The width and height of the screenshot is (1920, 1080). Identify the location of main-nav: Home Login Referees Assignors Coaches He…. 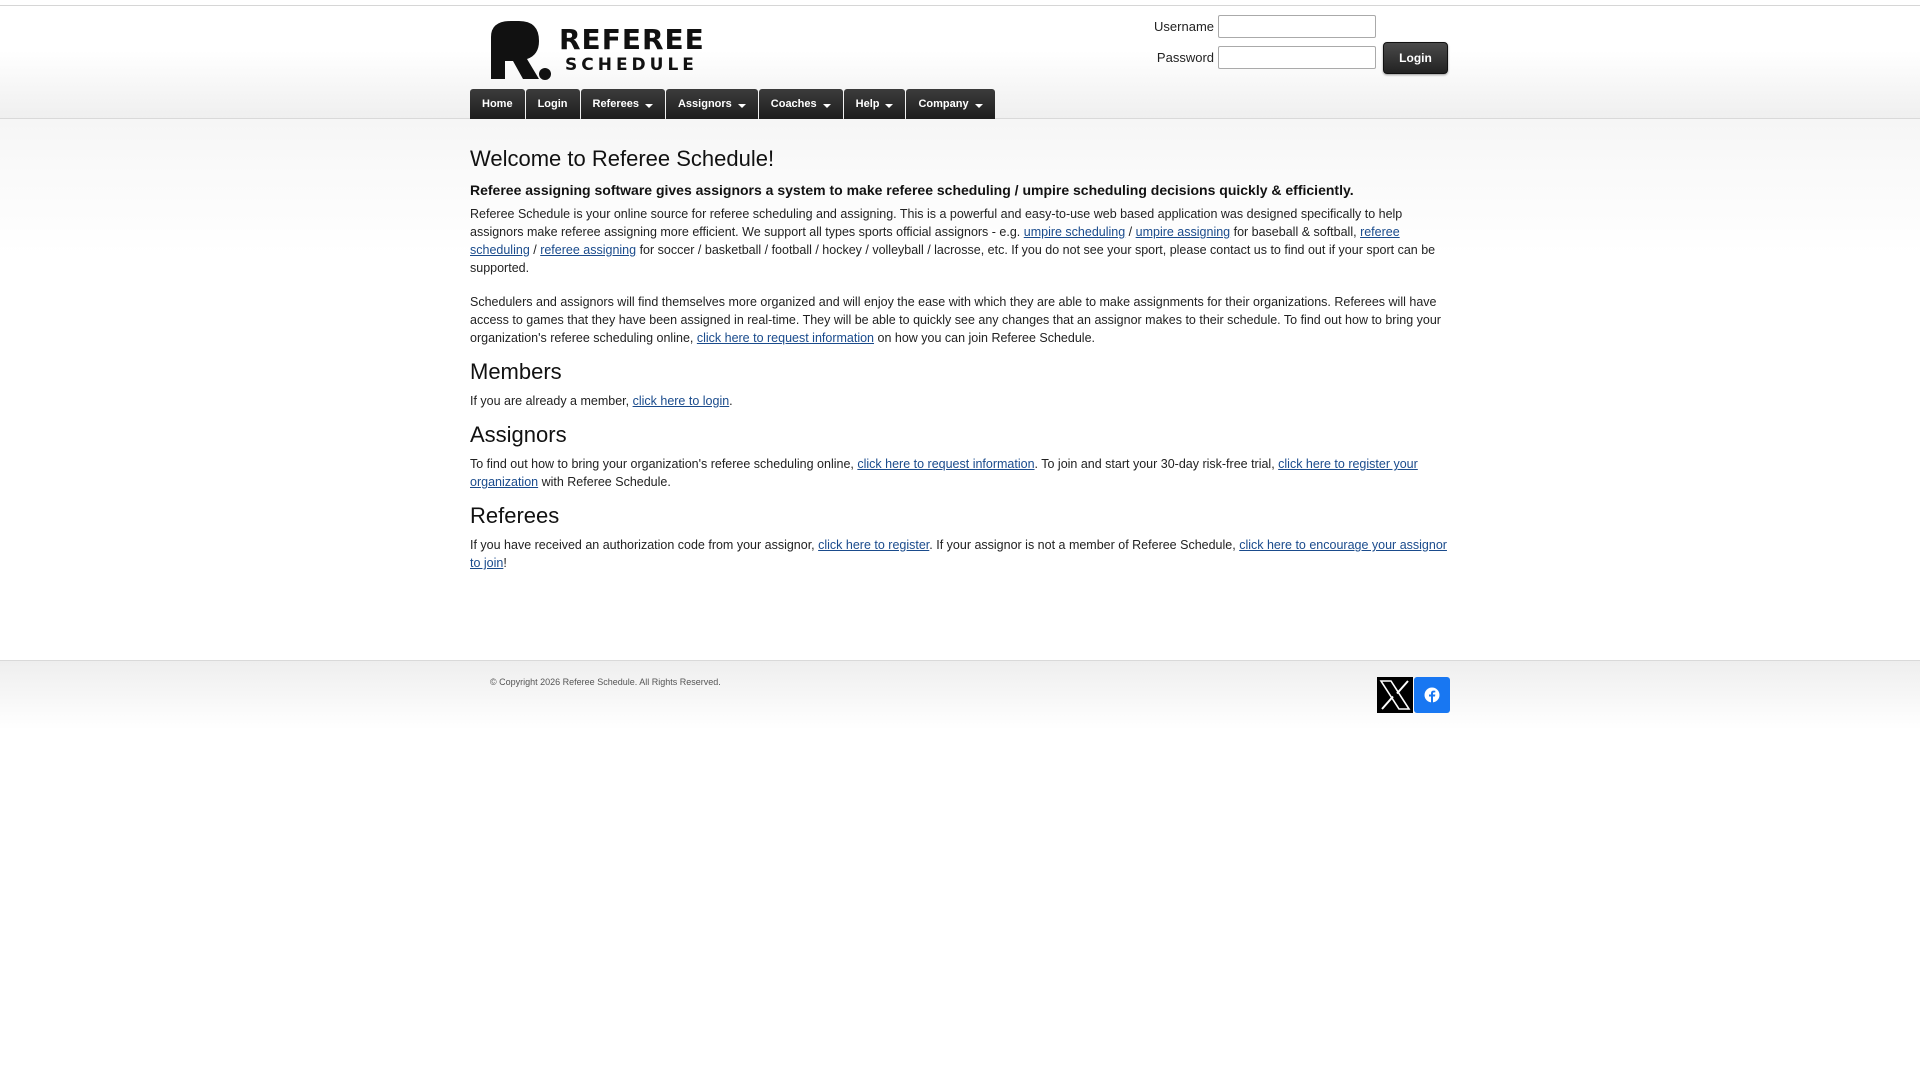
(733, 104).